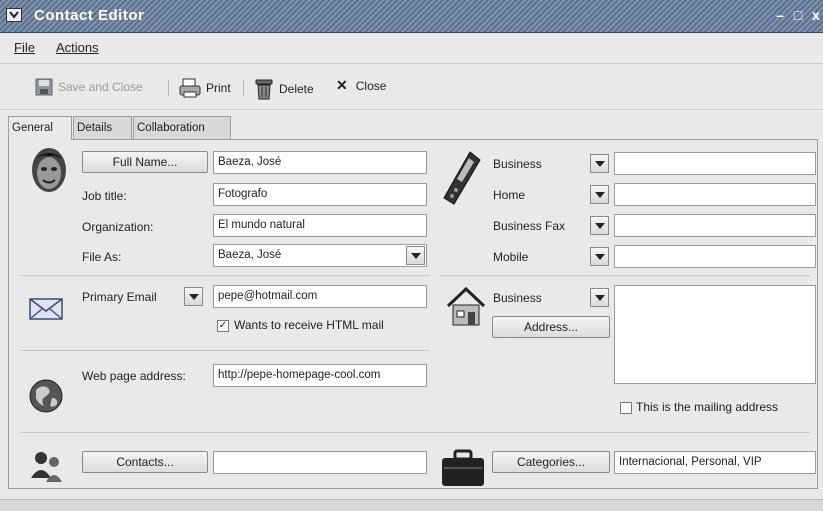 The image size is (823, 511). What do you see at coordinates (46, 397) in the screenshot?
I see `globe-icon` at bounding box center [46, 397].